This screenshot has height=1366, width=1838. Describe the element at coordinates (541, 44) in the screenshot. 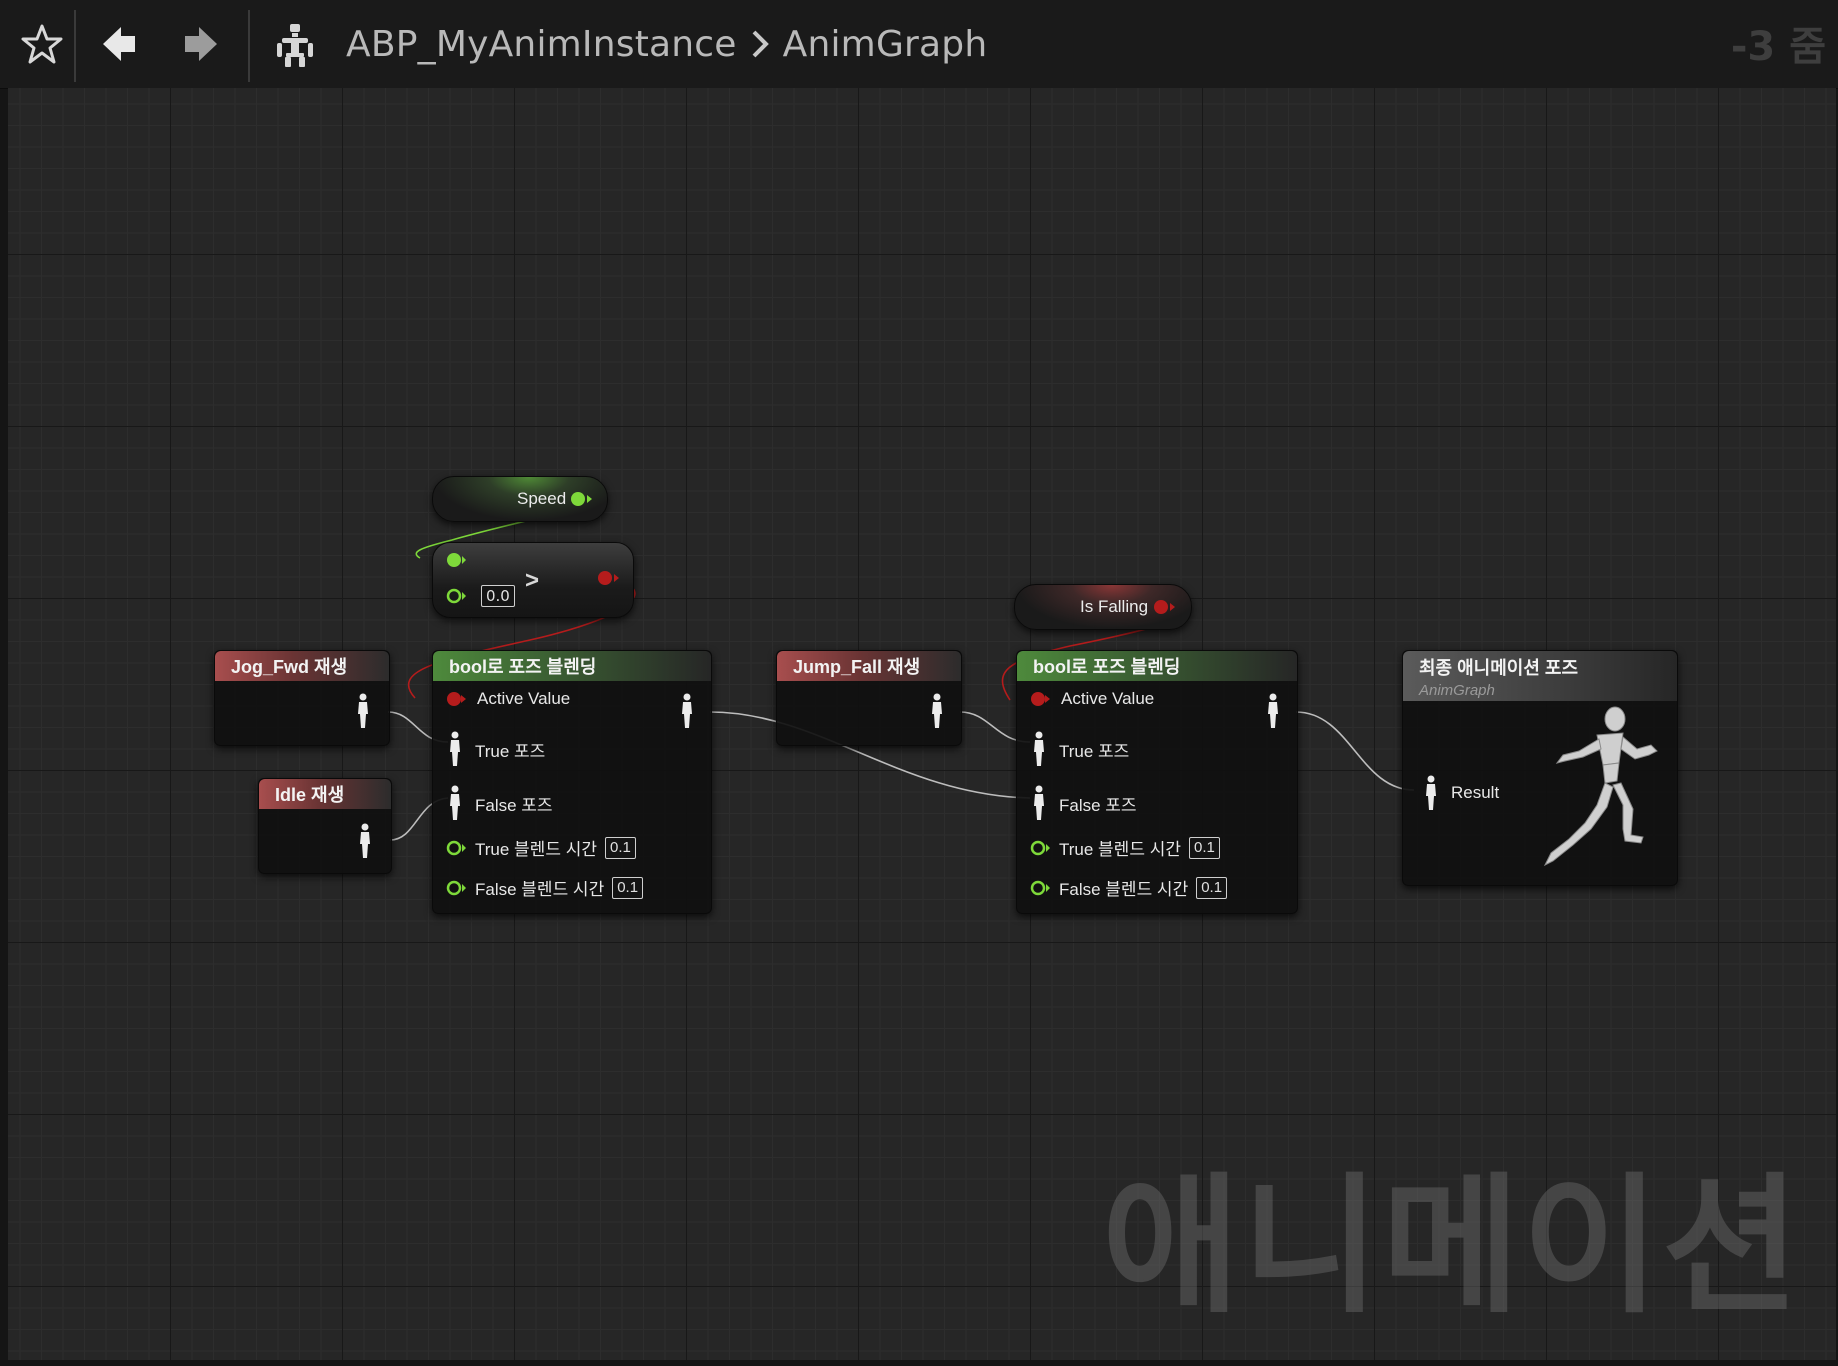

I see `breadcrumb-asset: ABP_MyAnimInstance` at that location.